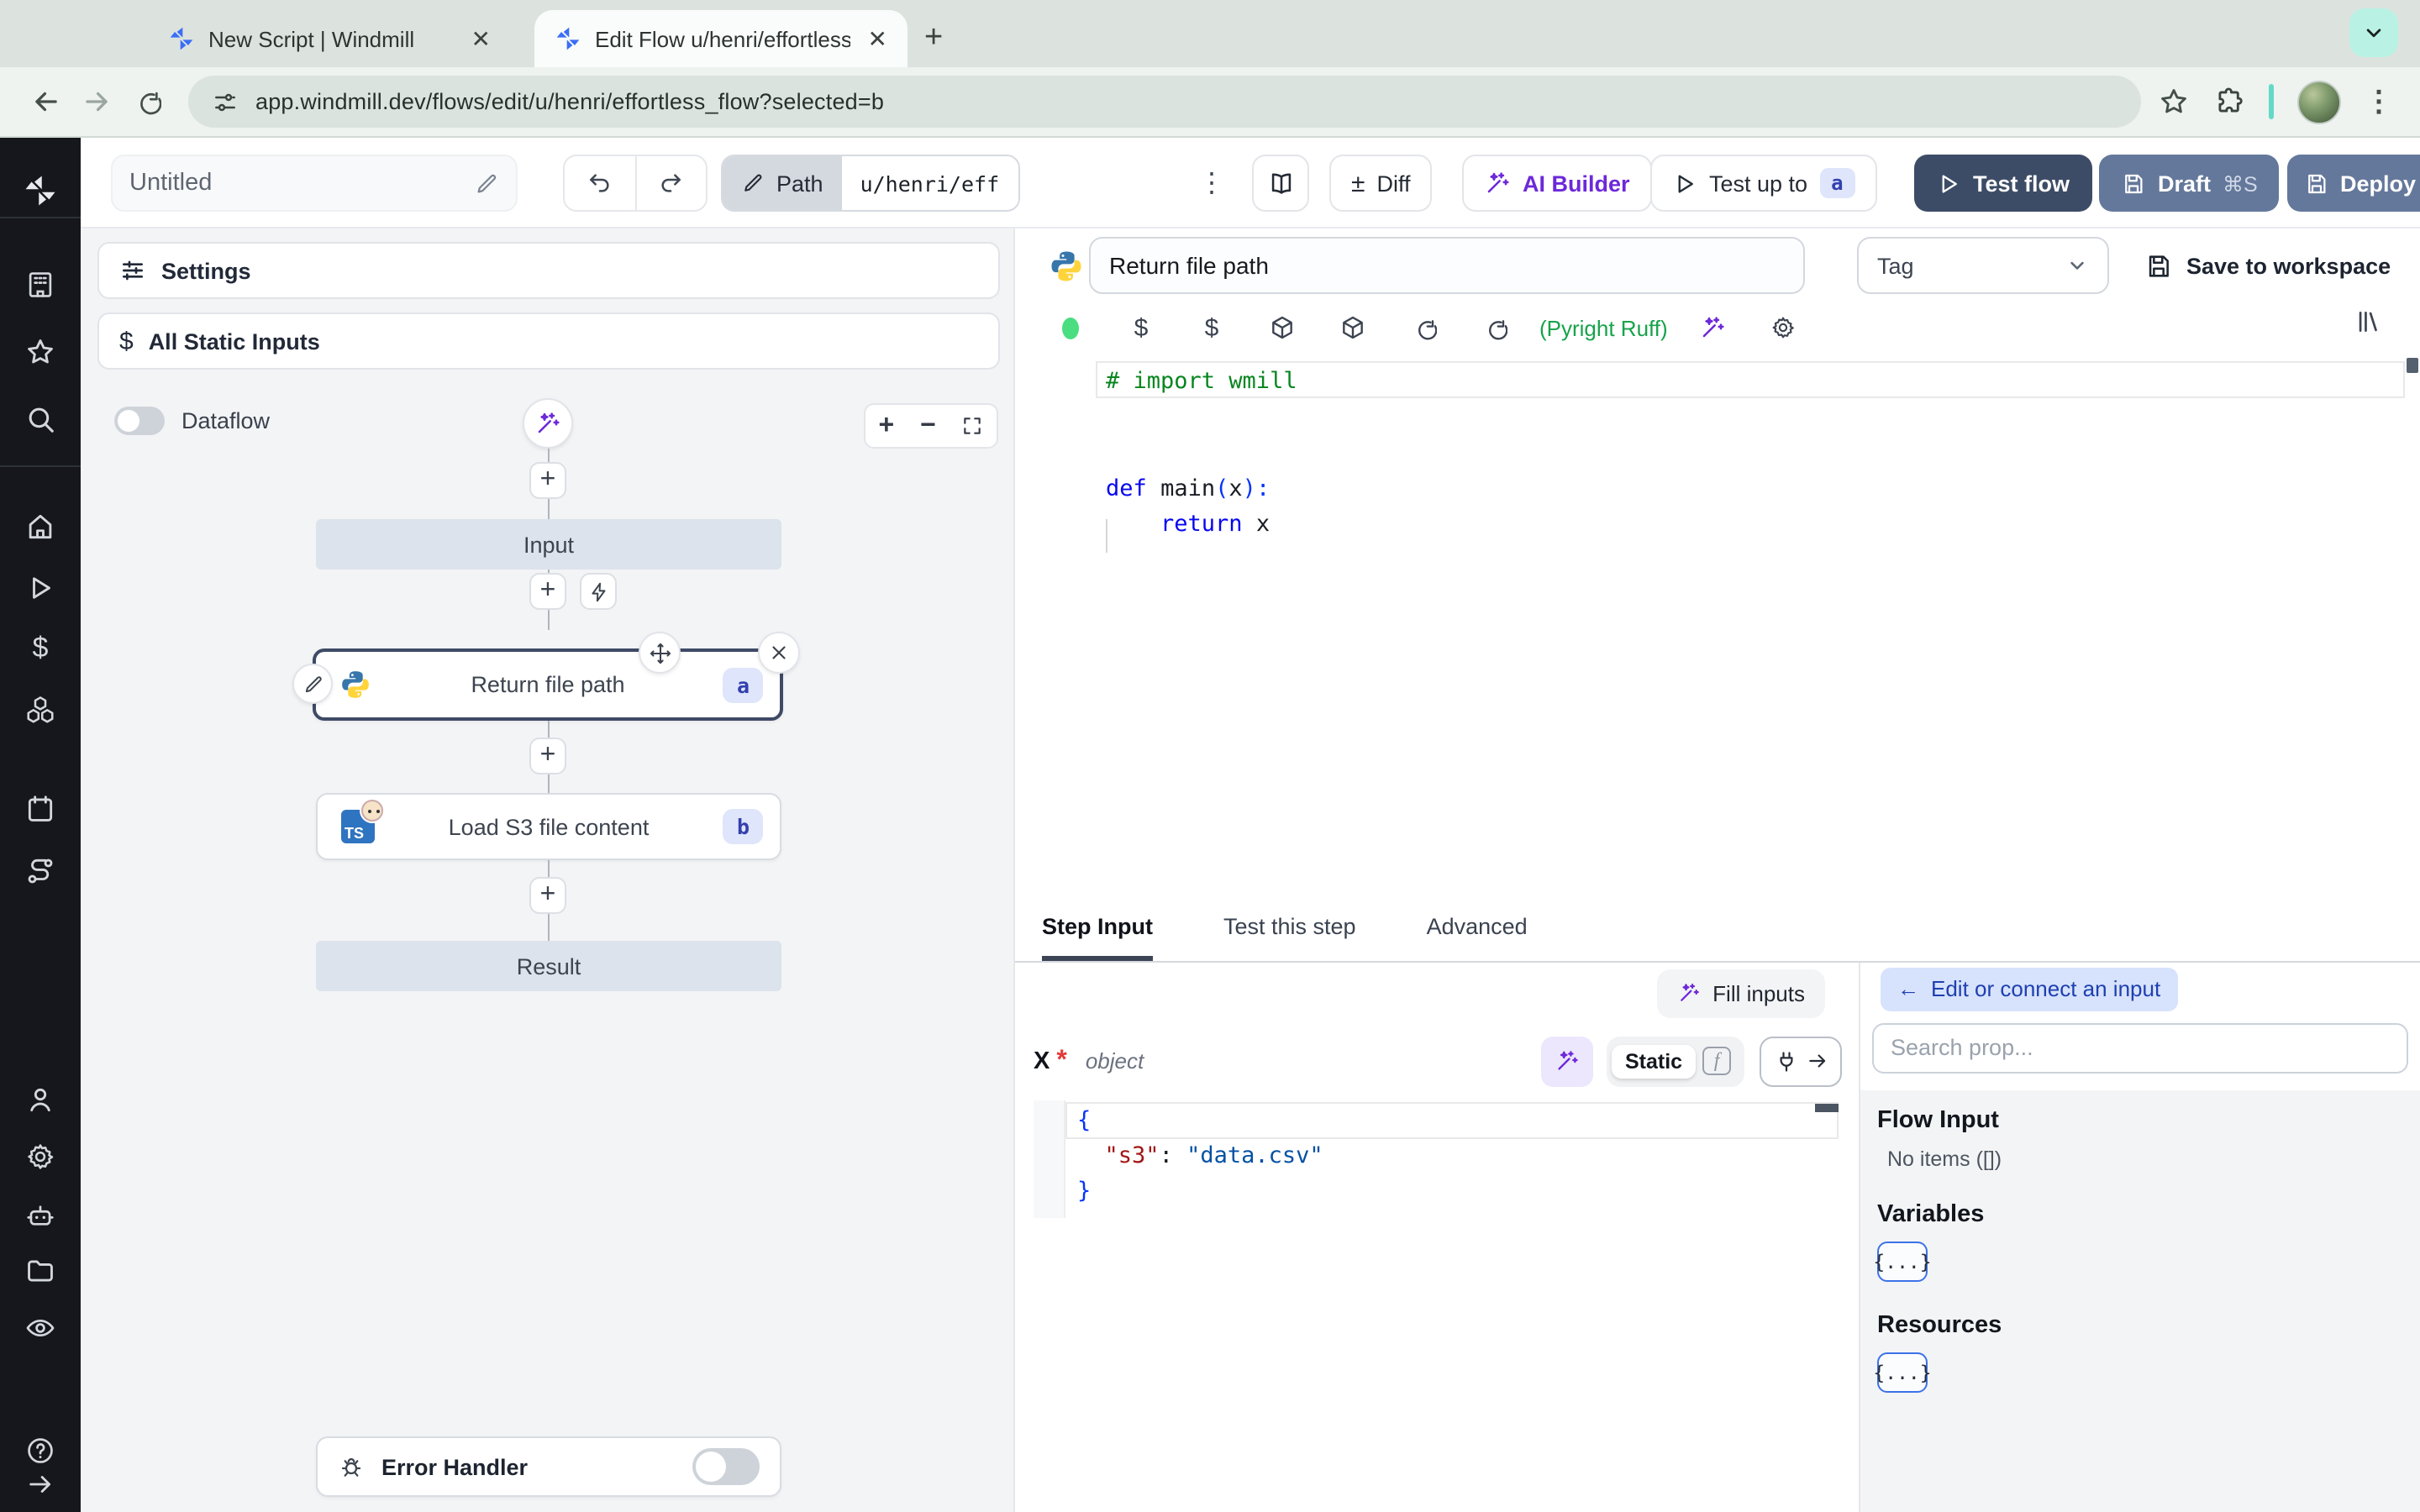  What do you see at coordinates (2319, 101) in the screenshot?
I see `profile-avatar` at bounding box center [2319, 101].